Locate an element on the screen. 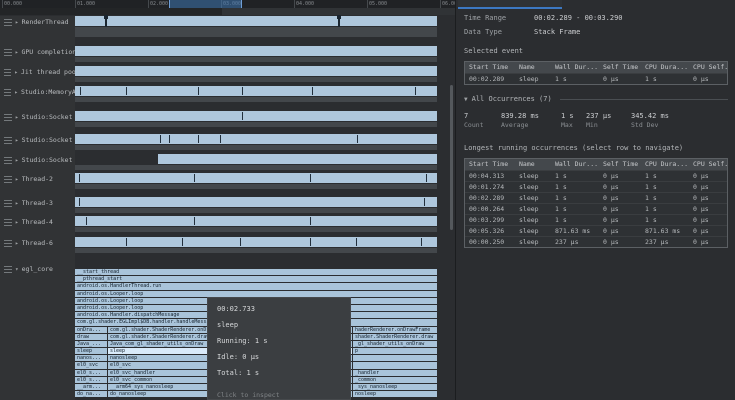 This screenshot has width=735, height=400. analysis-tab is located at coordinates (510, 4).